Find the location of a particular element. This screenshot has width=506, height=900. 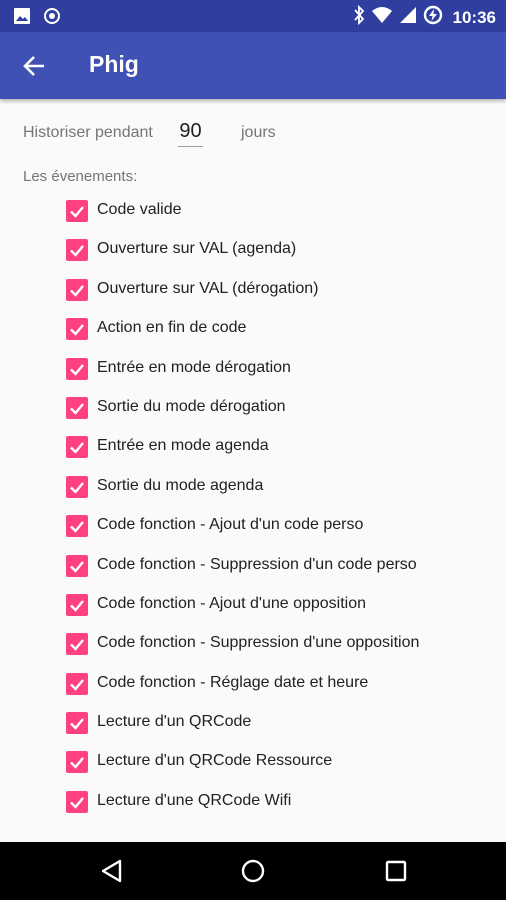

event-label: Lecture d'un QRCode Ressource is located at coordinates (215, 761).